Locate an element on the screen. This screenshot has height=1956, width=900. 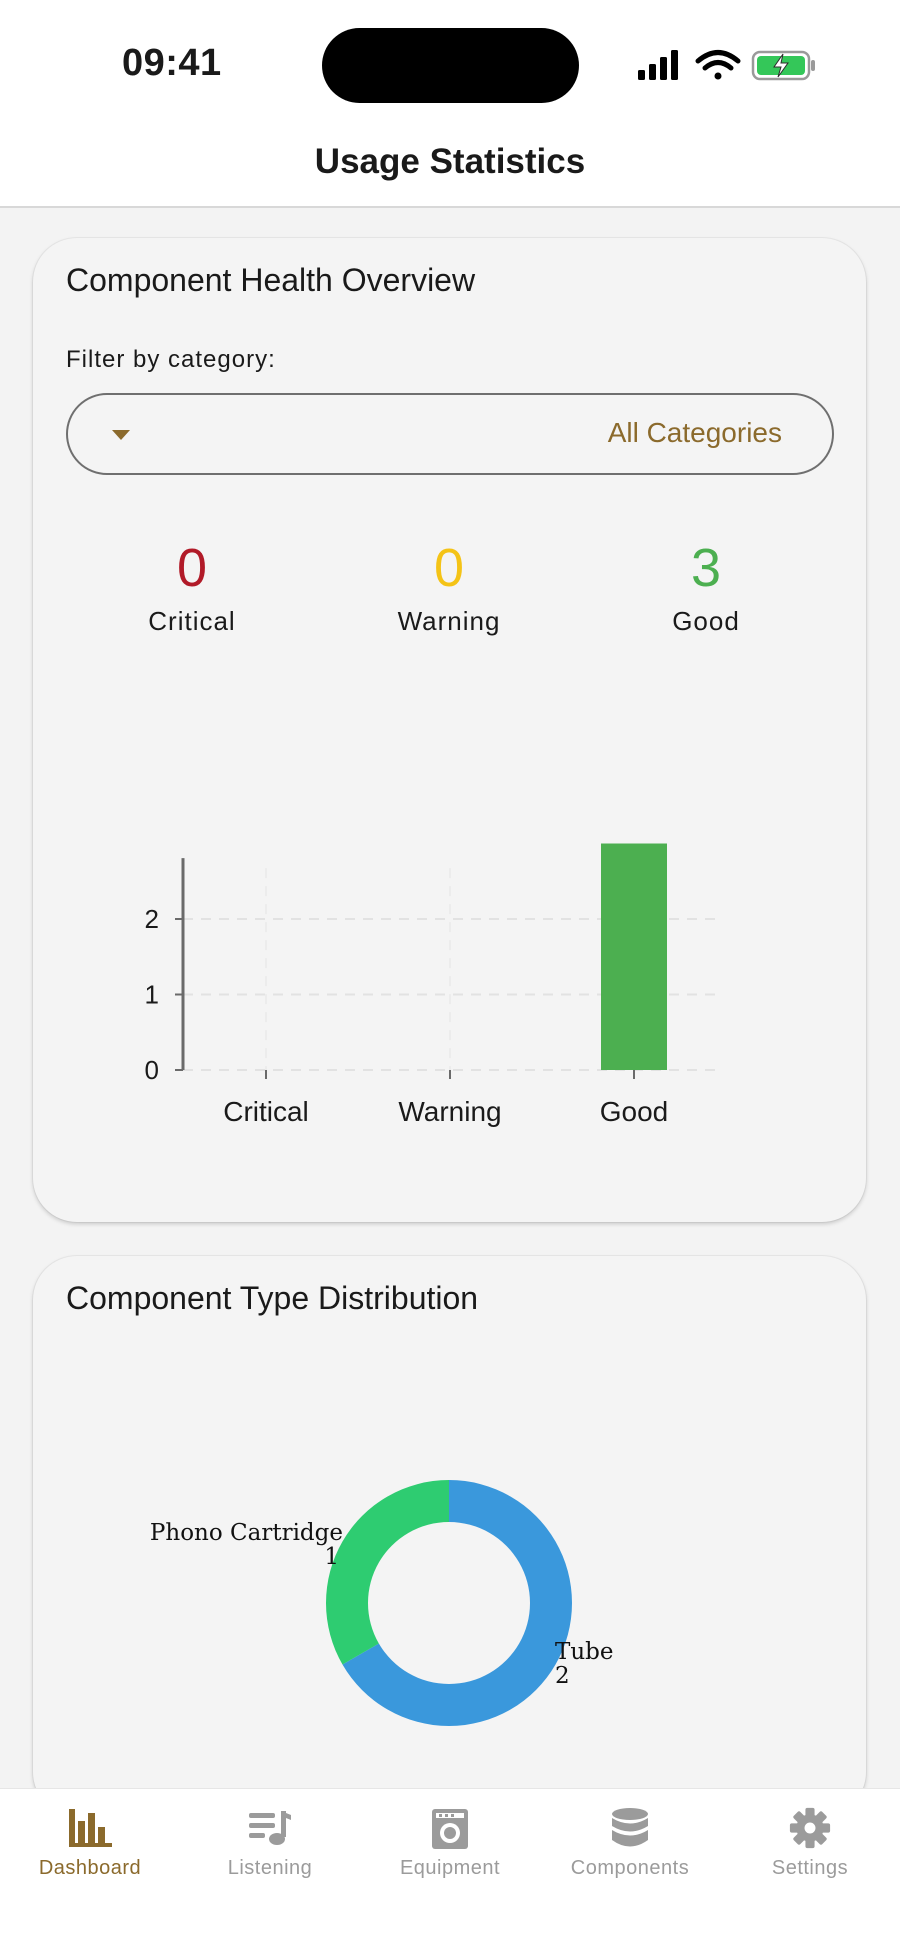
status-time: 09:41 is located at coordinates (172, 63).